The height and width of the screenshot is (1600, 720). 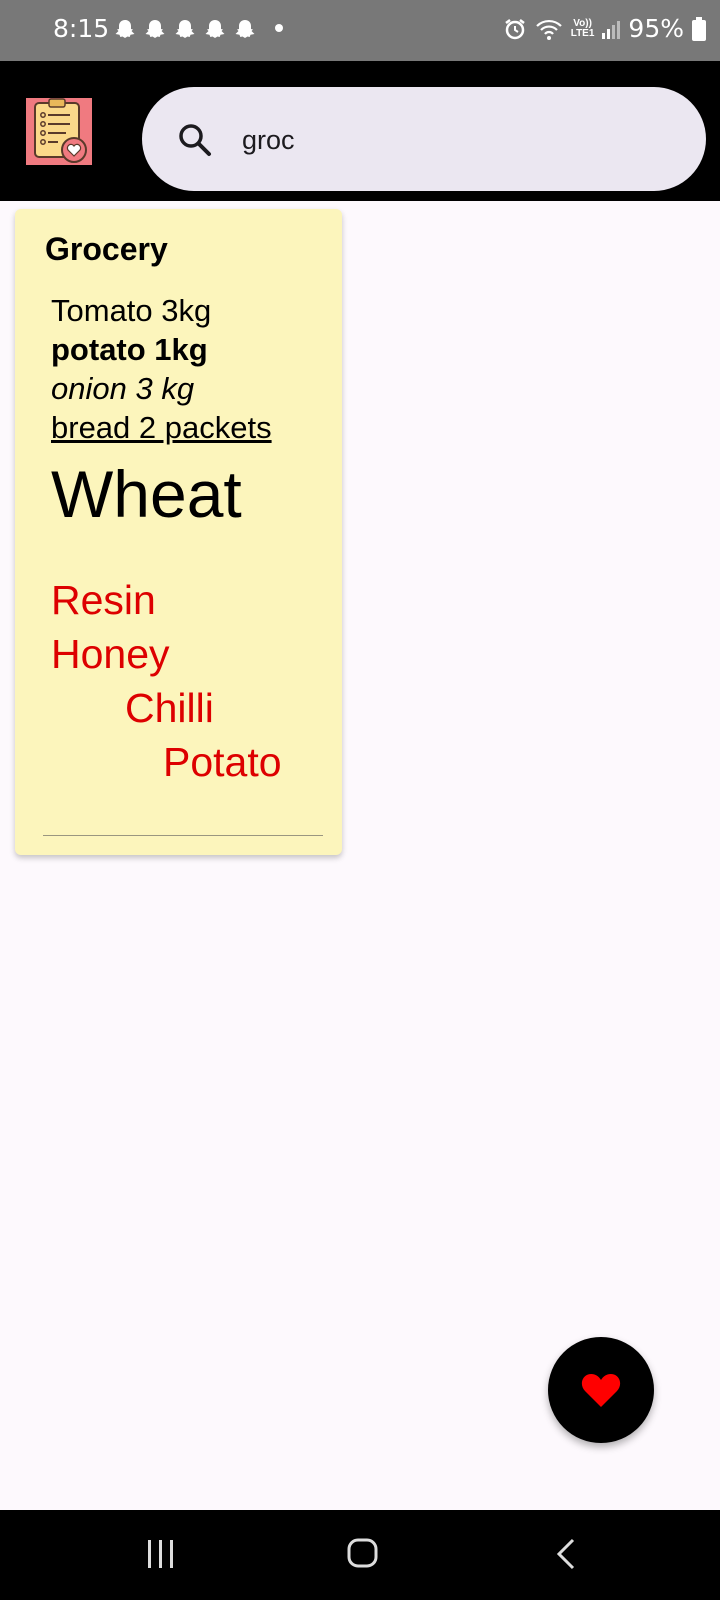 I want to click on volte-label: Vo)), so click(x=582, y=23).